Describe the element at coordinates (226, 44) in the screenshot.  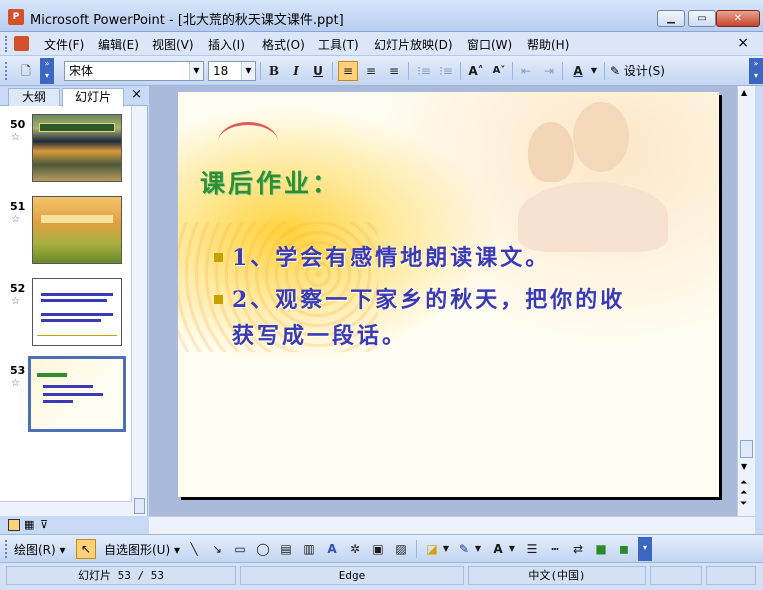
I see `menu-insert: 插入(I)` at that location.